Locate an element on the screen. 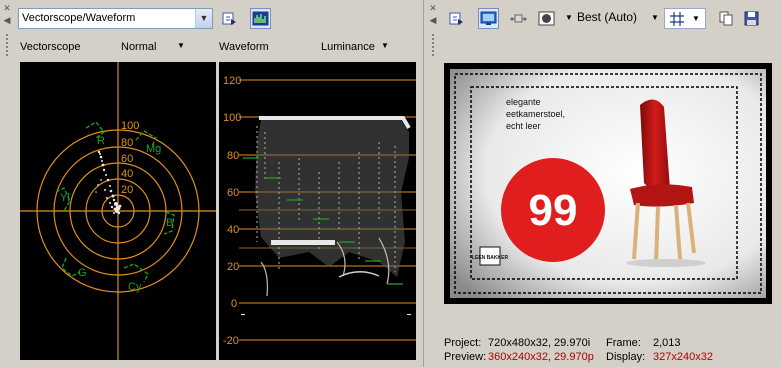 The height and width of the screenshot is (367, 781). ring-label: 60 is located at coordinates (127, 159).